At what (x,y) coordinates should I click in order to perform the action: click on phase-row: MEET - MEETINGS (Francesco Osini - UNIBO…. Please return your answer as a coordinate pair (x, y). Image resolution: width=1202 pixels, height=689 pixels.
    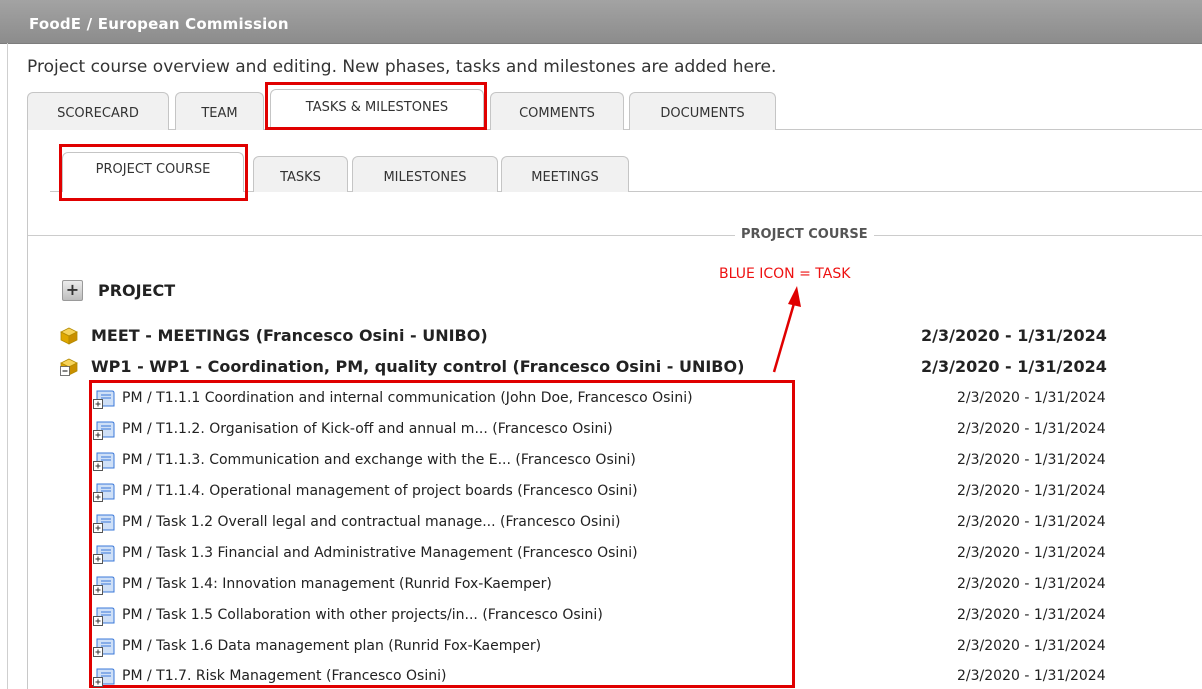
    Looking at the image, I should click on (620, 337).